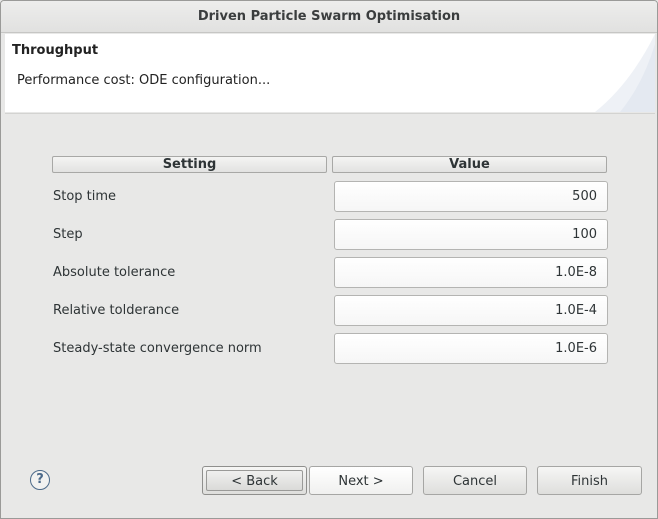 This screenshot has width=658, height=519. I want to click on step-field: 100, so click(471, 234).